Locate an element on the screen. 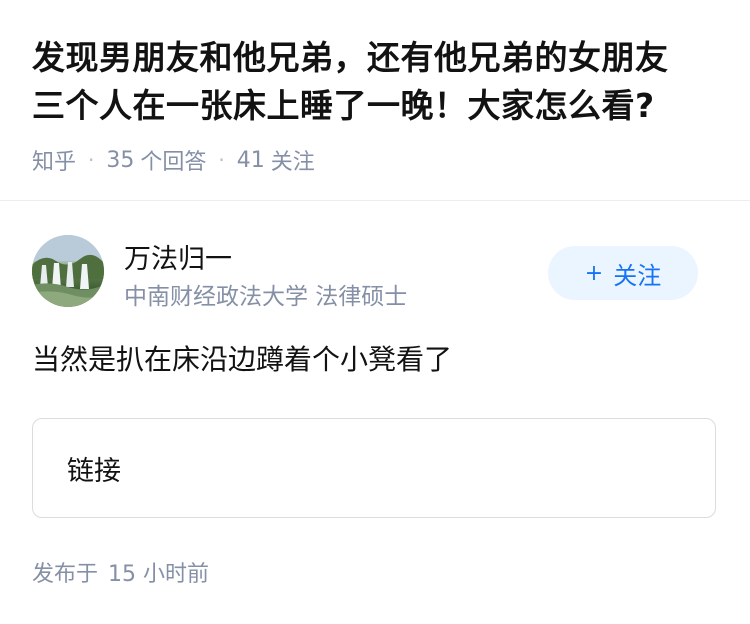 The width and height of the screenshot is (750, 624). publish-count: 15 is located at coordinates (122, 574).